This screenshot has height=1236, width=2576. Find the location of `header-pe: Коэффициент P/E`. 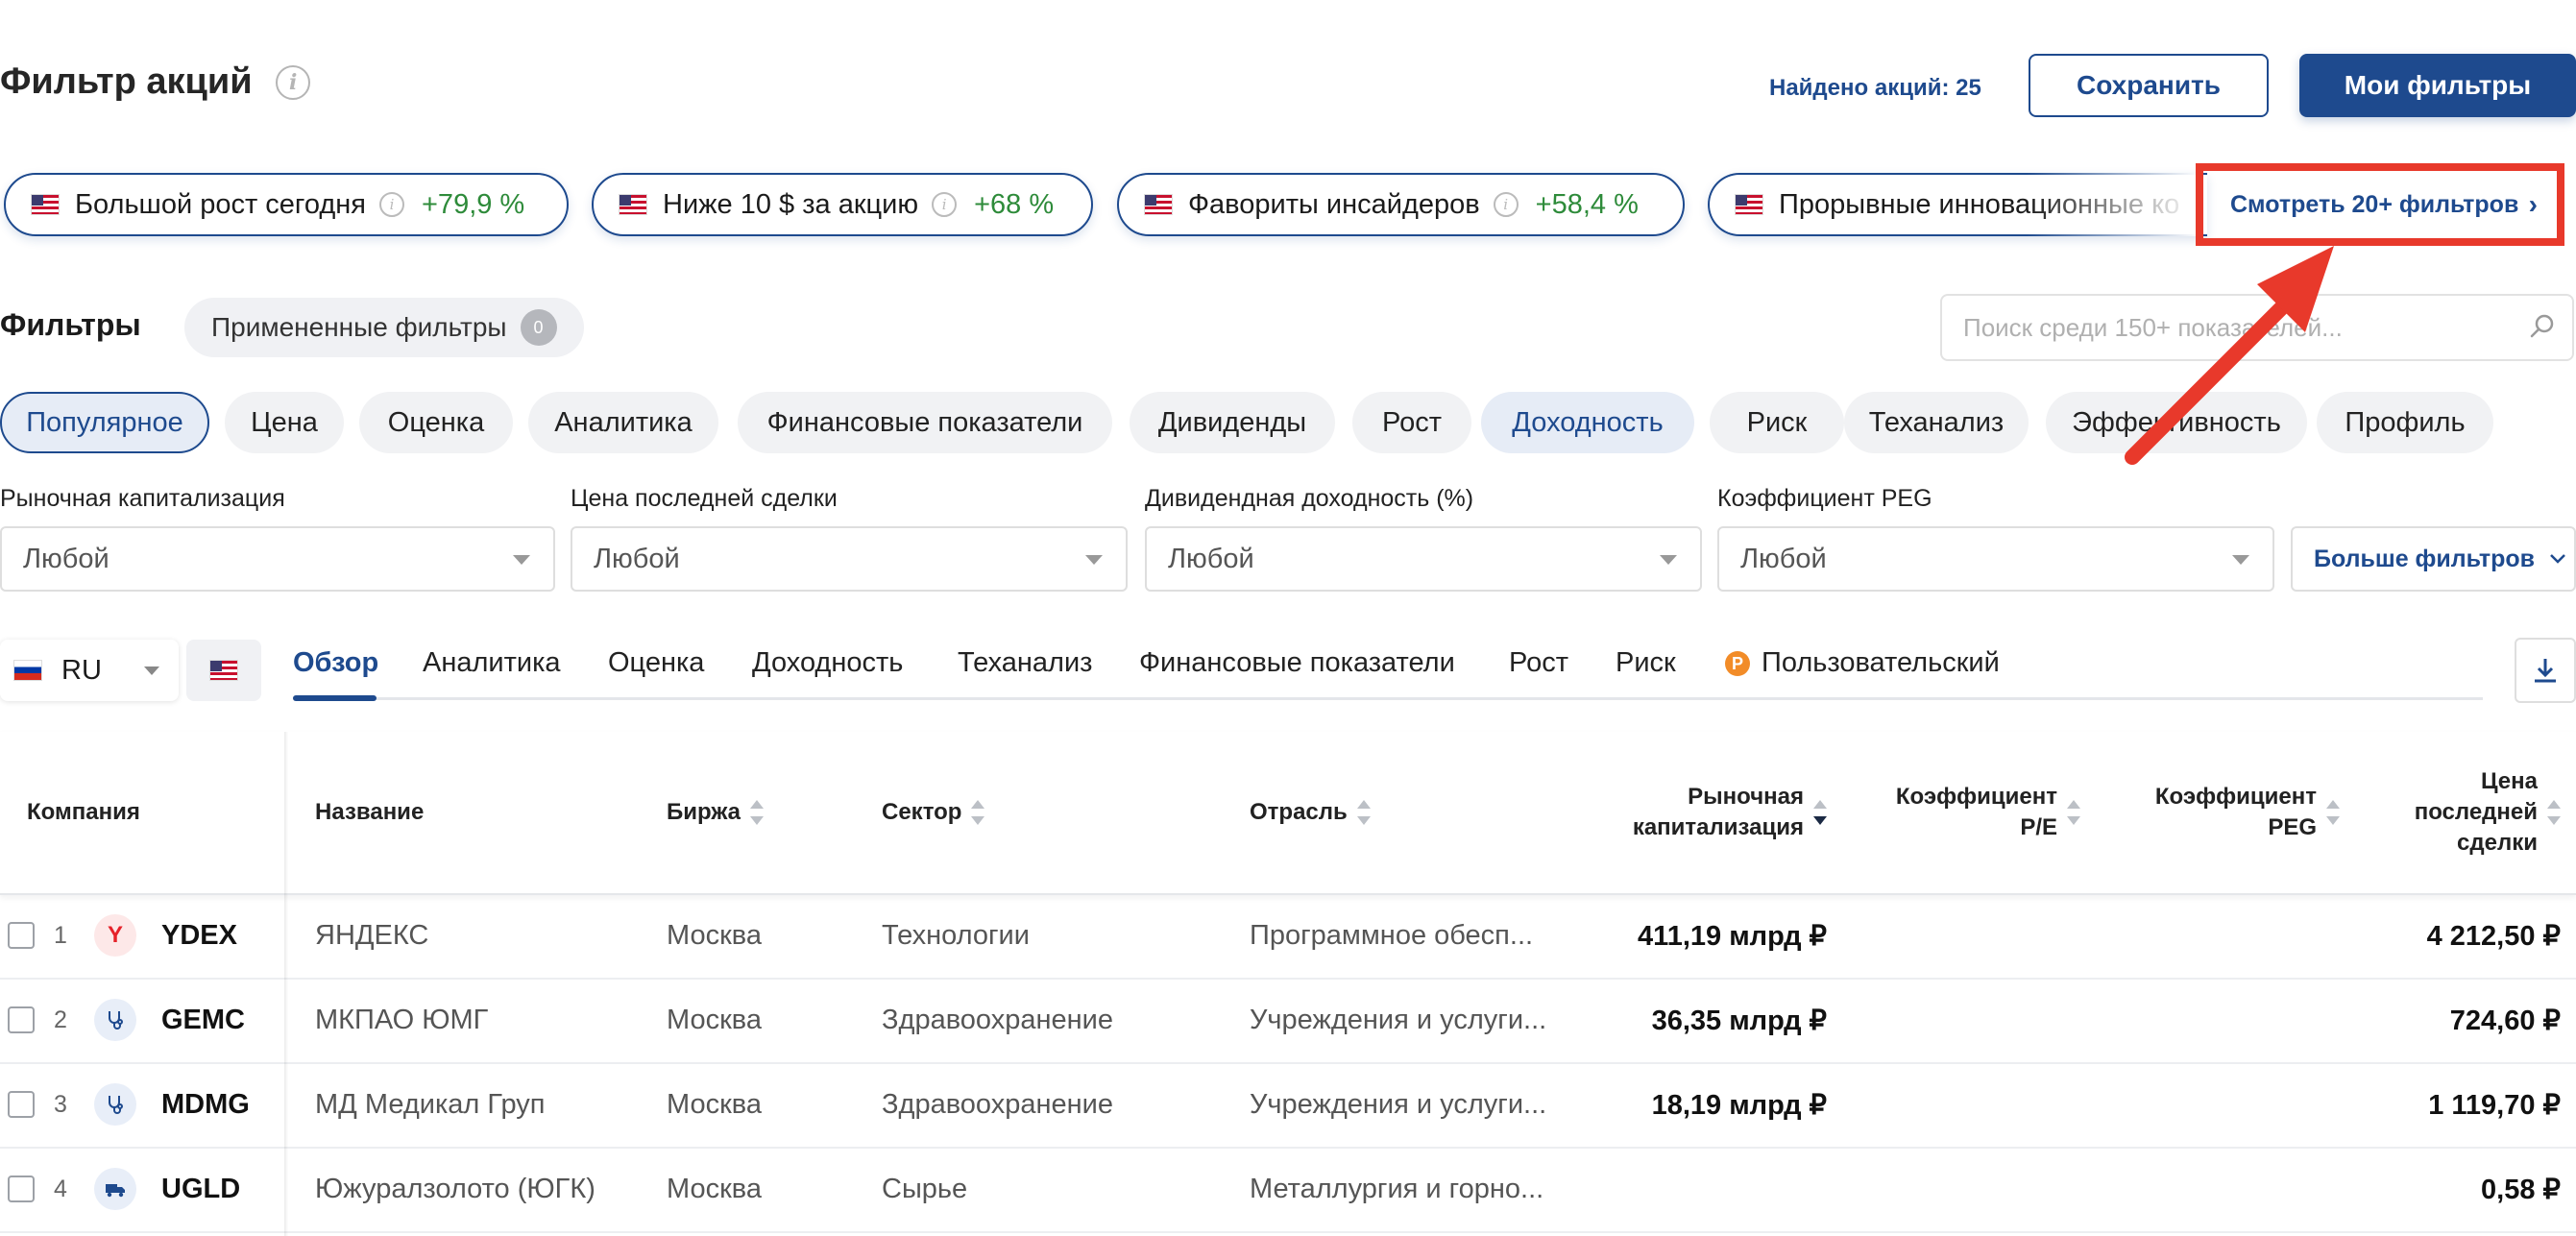

header-pe: Коэффициент P/E is located at coordinates (1967, 813).